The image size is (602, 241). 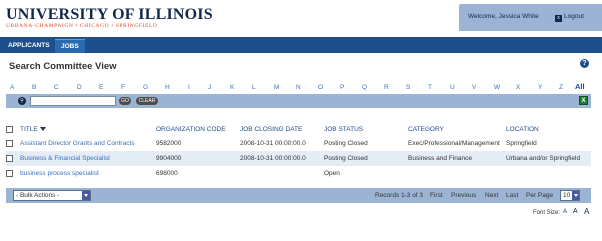 What do you see at coordinates (540, 87) in the screenshot?
I see `alpha-link-y: Y` at bounding box center [540, 87].